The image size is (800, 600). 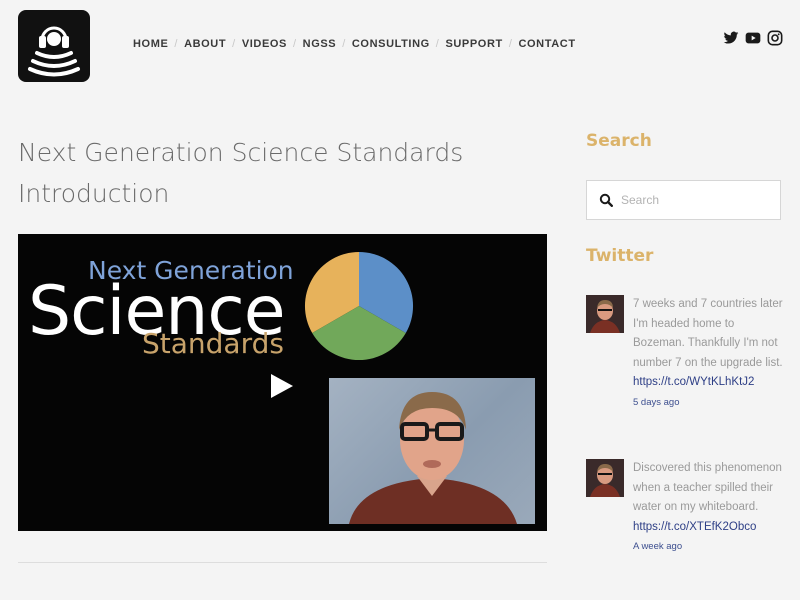 What do you see at coordinates (264, 44) in the screenshot?
I see `nav-videos: VIDEOS` at bounding box center [264, 44].